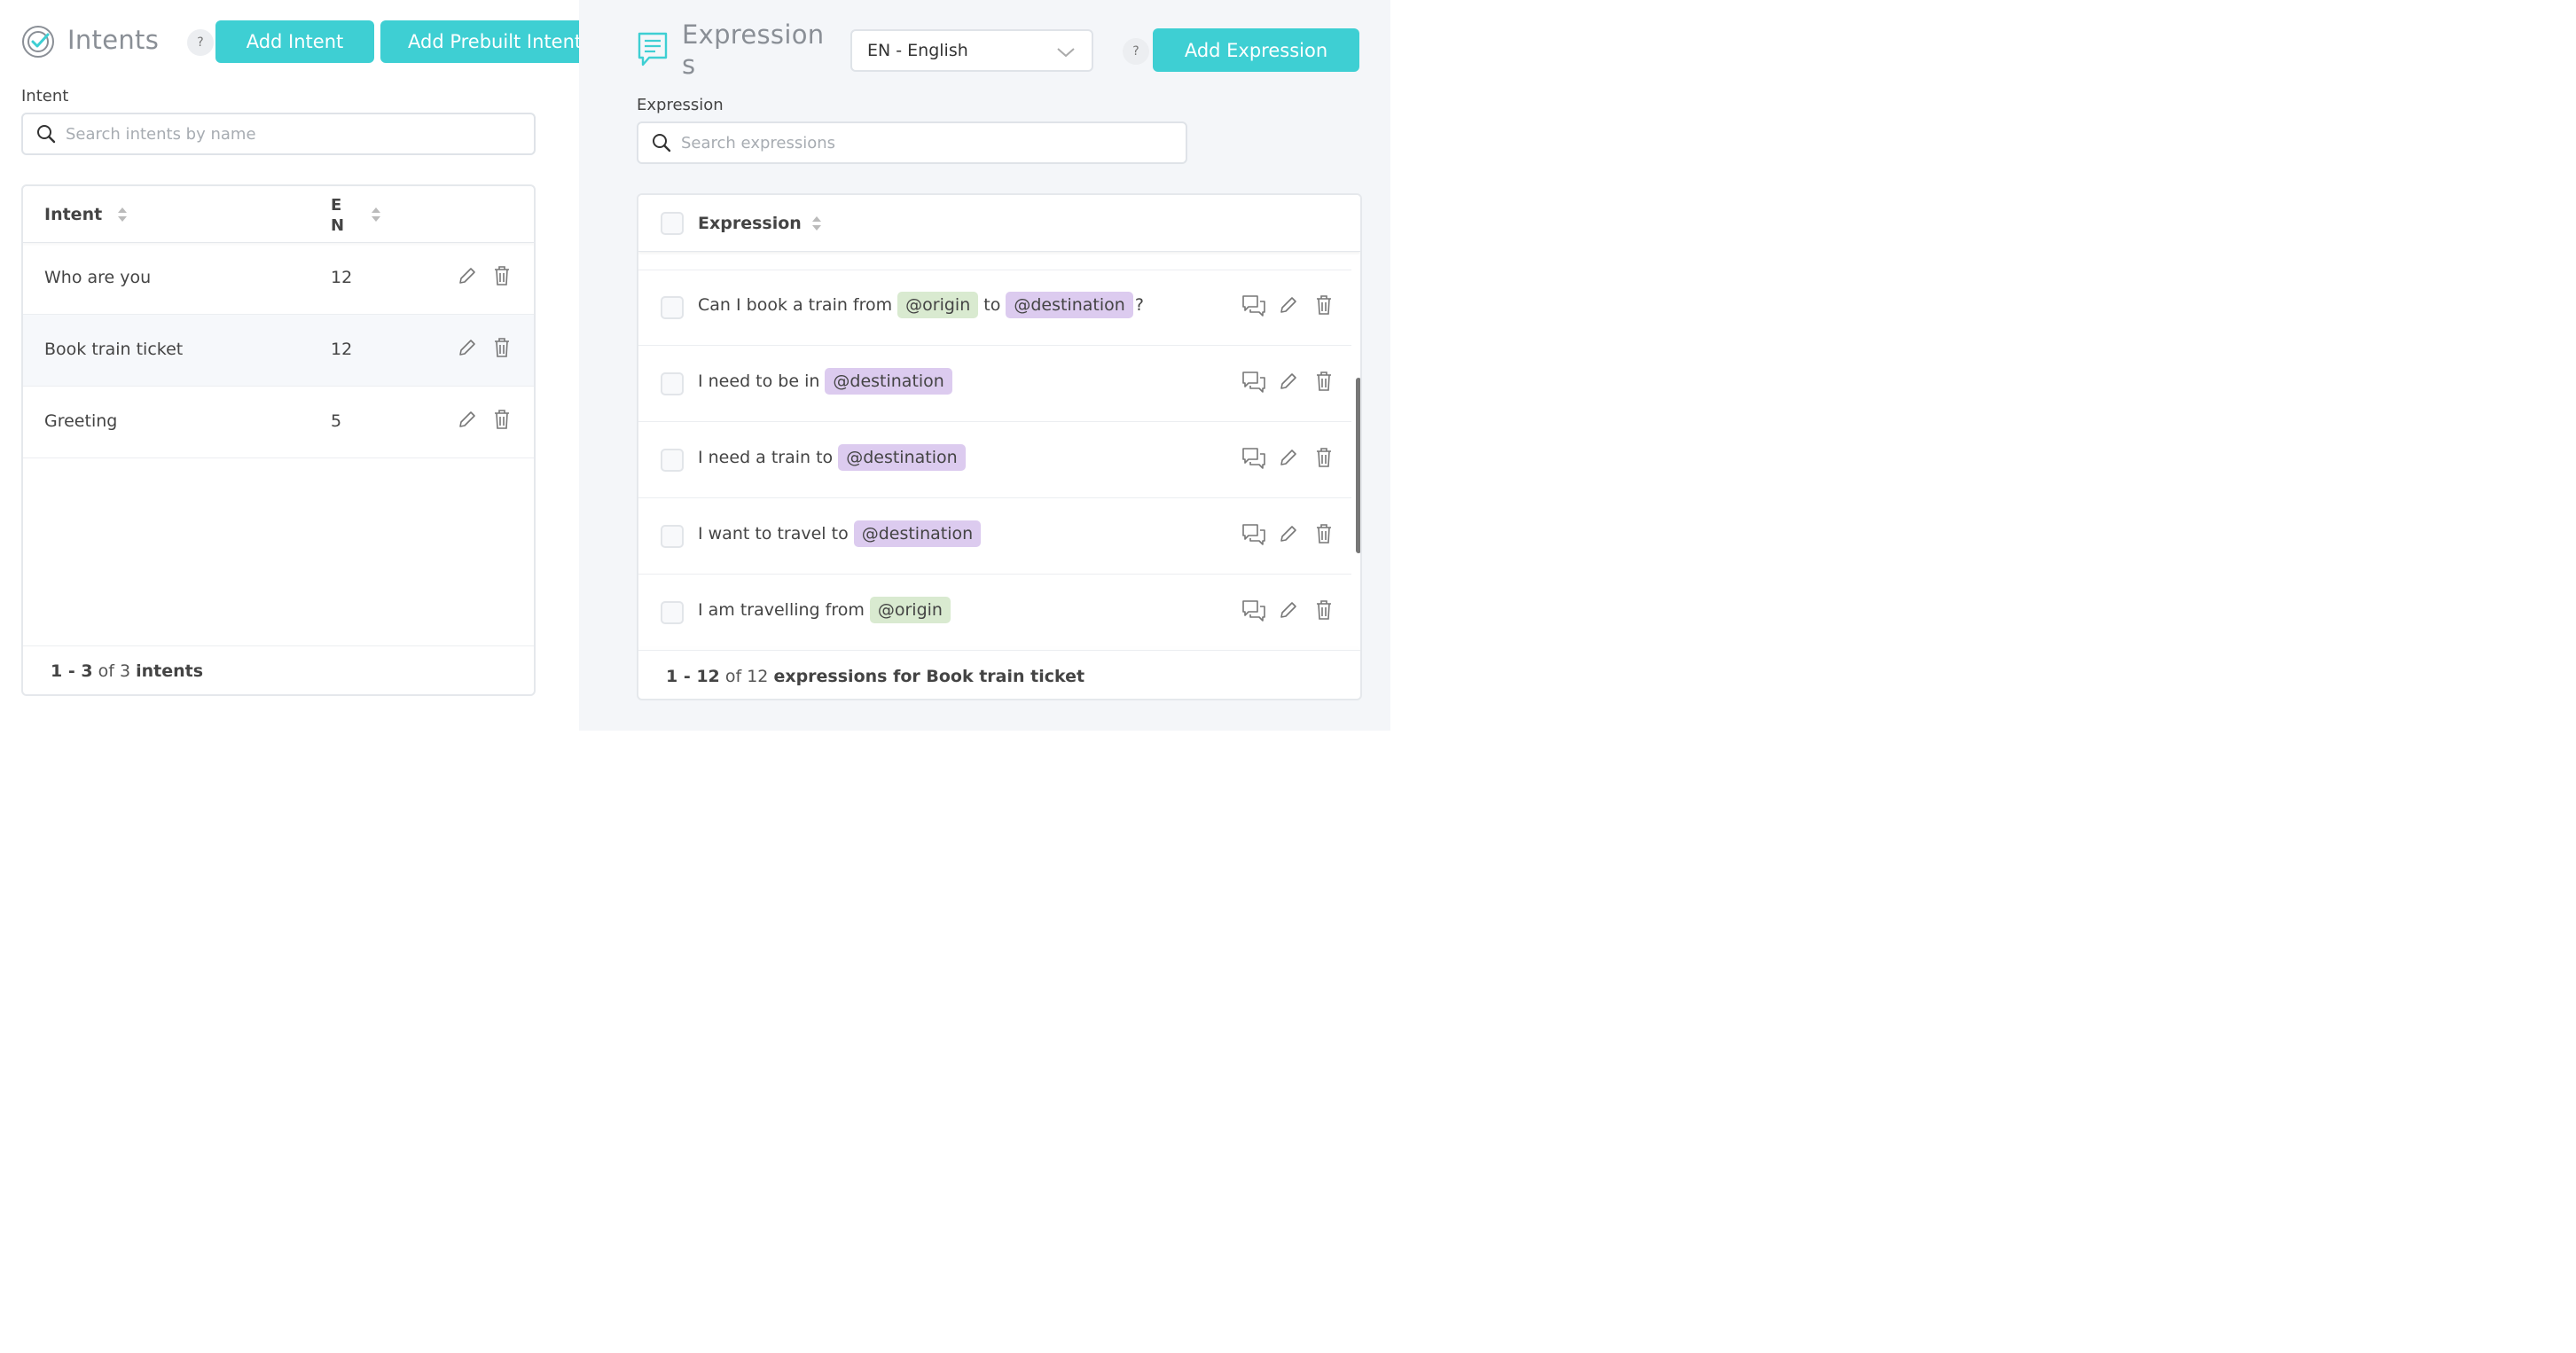  I want to click on column-header-language: EN, so click(337, 216).